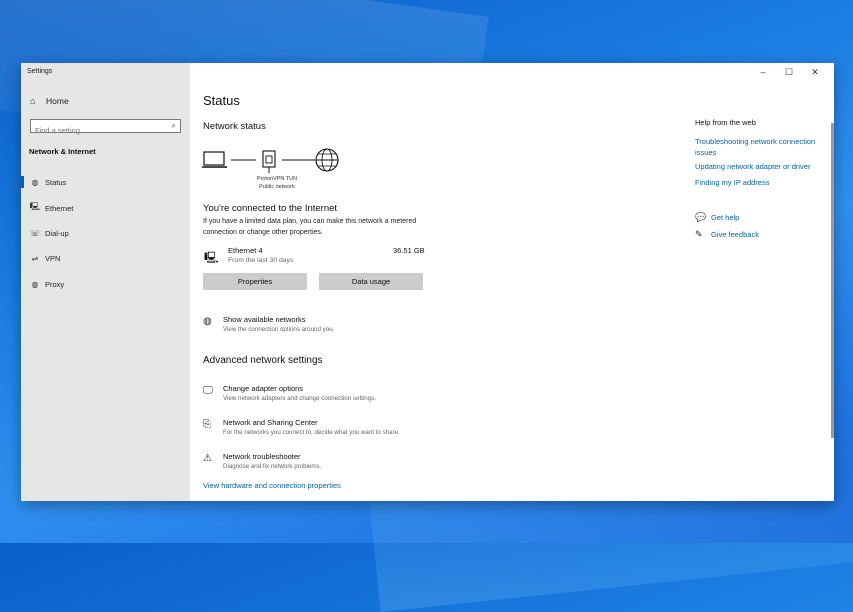 The width and height of the screenshot is (853, 612). What do you see at coordinates (277, 183) in the screenshot?
I see `diagram-label: ProtonVPN TUN Public network` at bounding box center [277, 183].